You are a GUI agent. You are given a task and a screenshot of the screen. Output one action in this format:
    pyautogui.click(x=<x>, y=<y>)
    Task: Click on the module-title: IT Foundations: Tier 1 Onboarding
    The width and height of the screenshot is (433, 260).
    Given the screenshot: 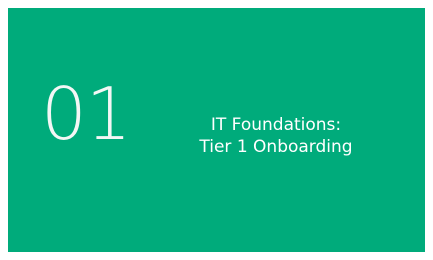 What is the action you would take?
    pyautogui.click(x=276, y=136)
    